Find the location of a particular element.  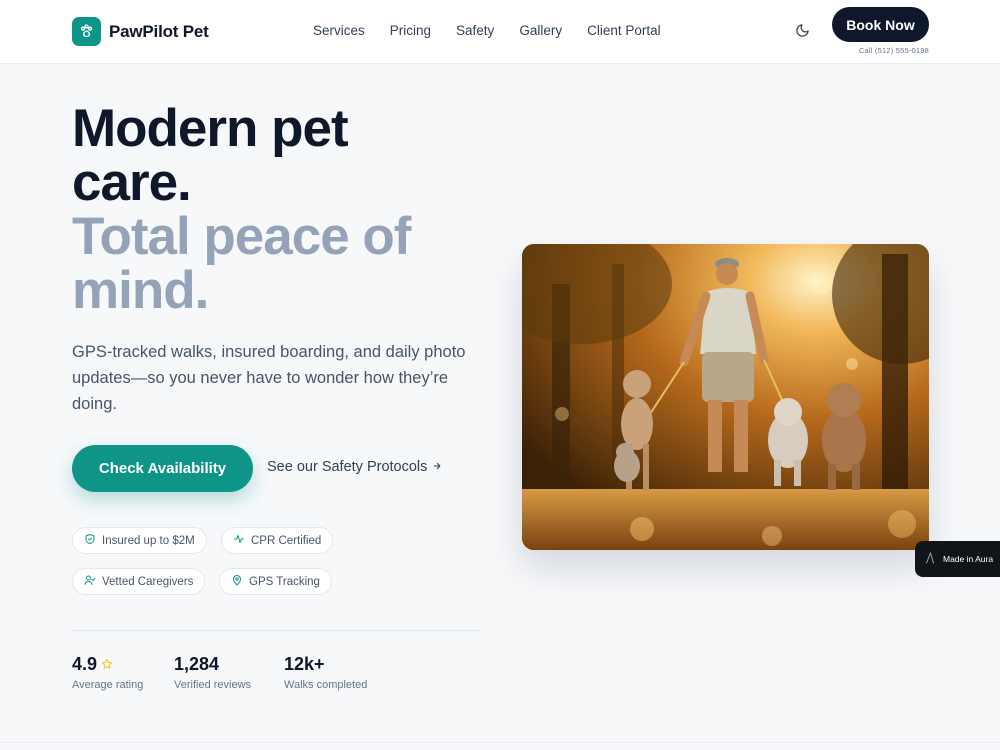

star-icon is located at coordinates (107, 664).